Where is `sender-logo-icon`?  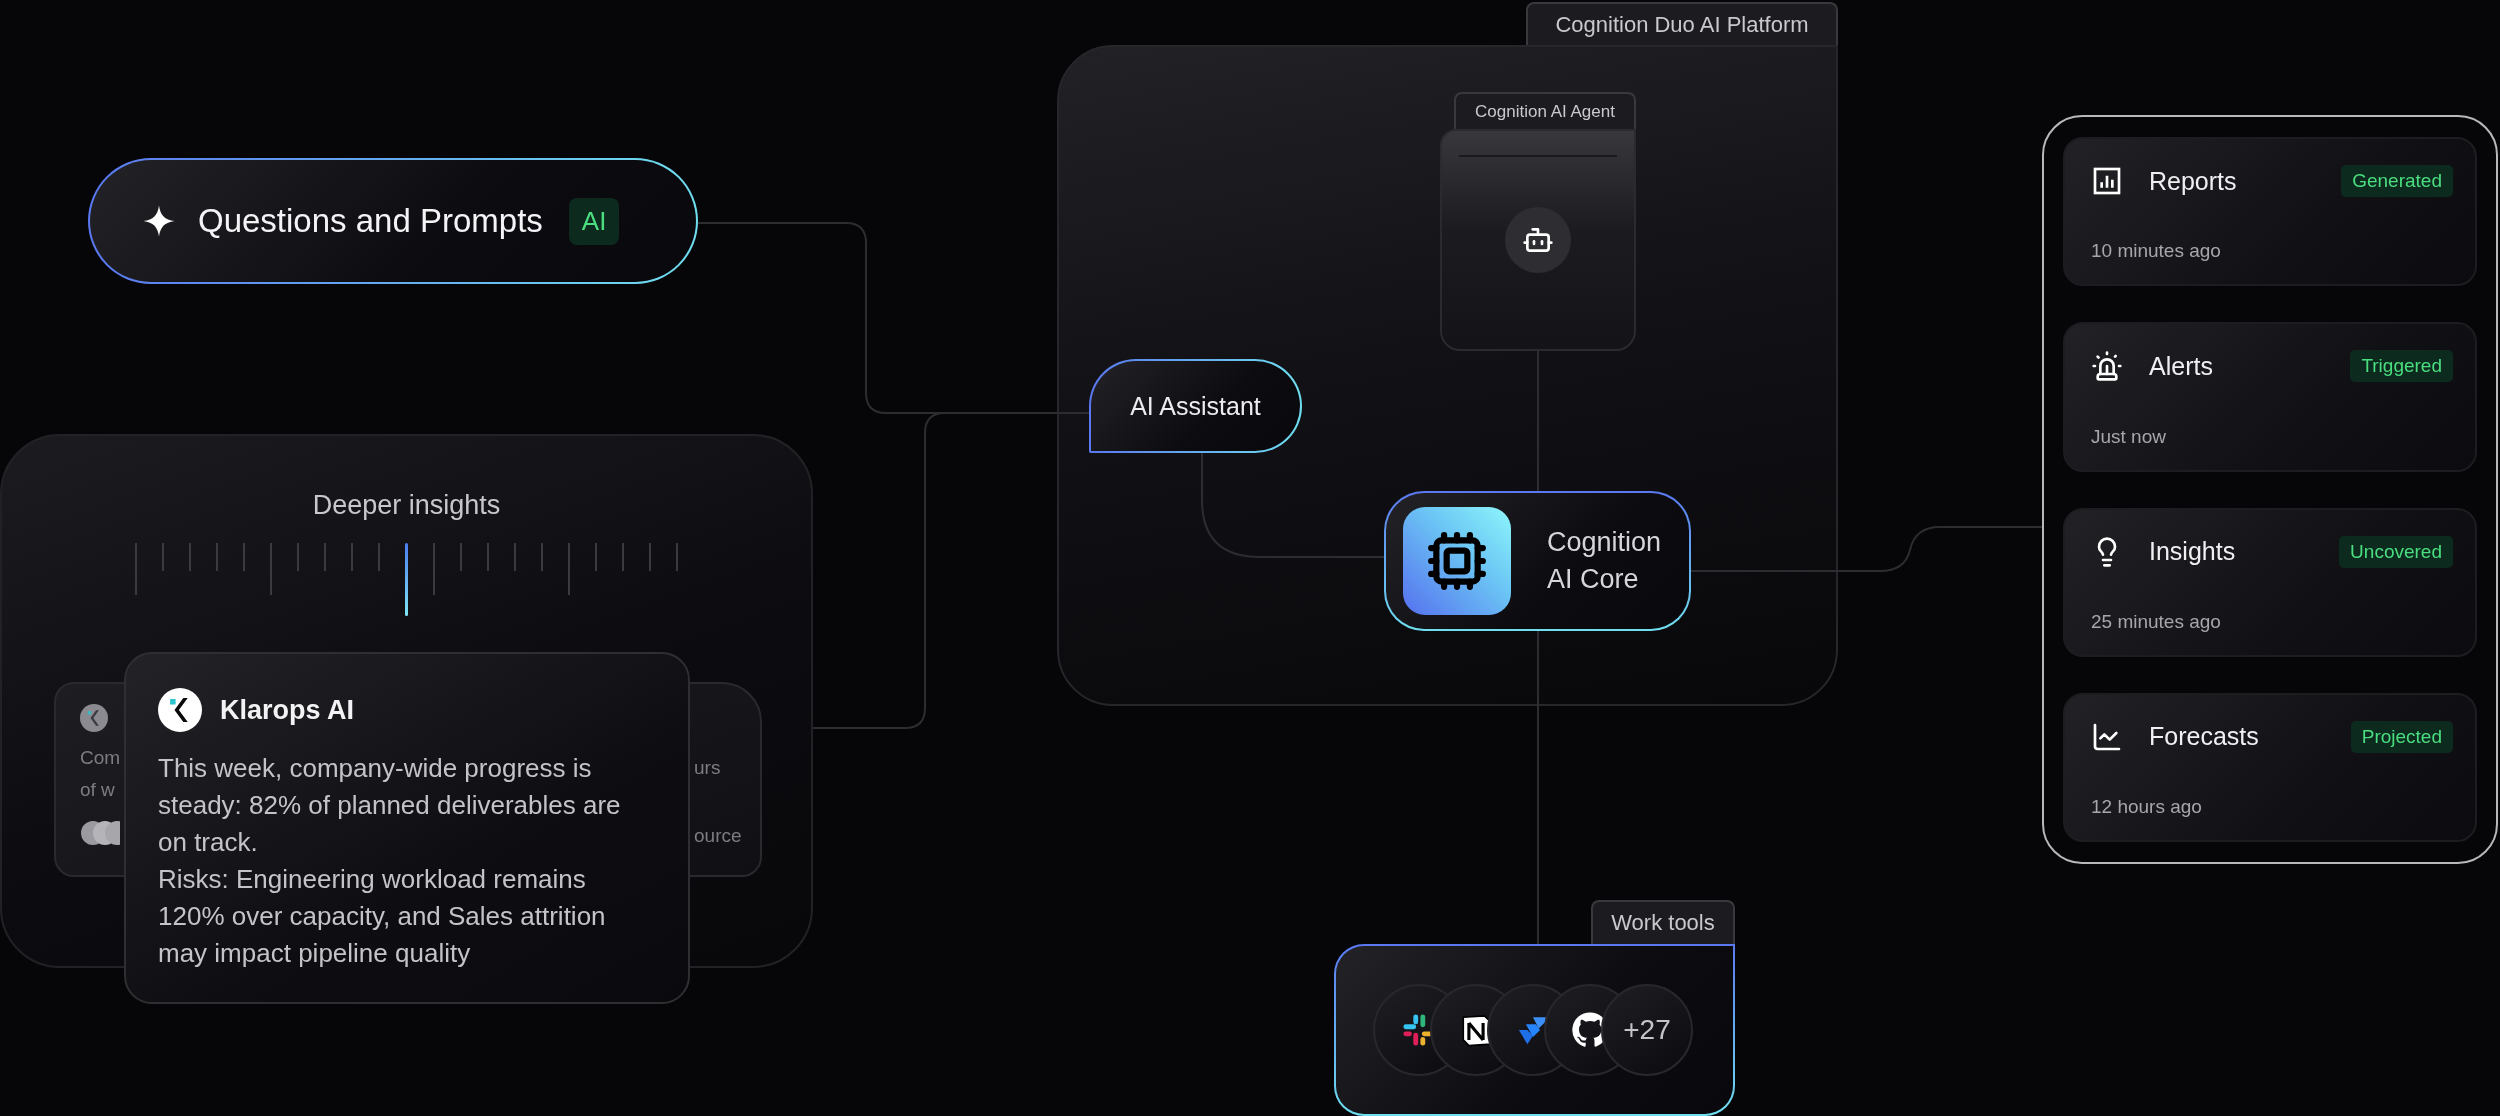 sender-logo-icon is located at coordinates (180, 710).